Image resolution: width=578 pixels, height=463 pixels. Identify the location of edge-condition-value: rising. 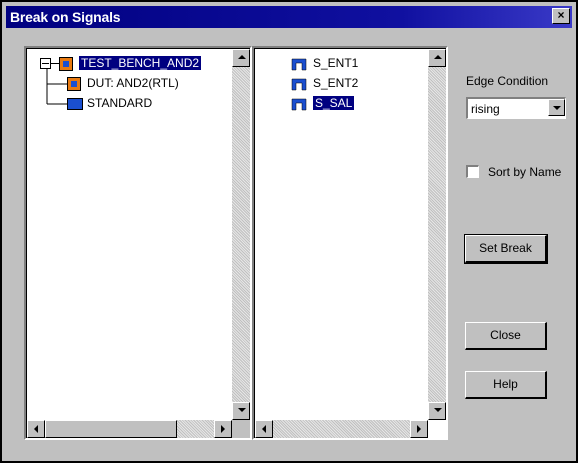
(485, 109).